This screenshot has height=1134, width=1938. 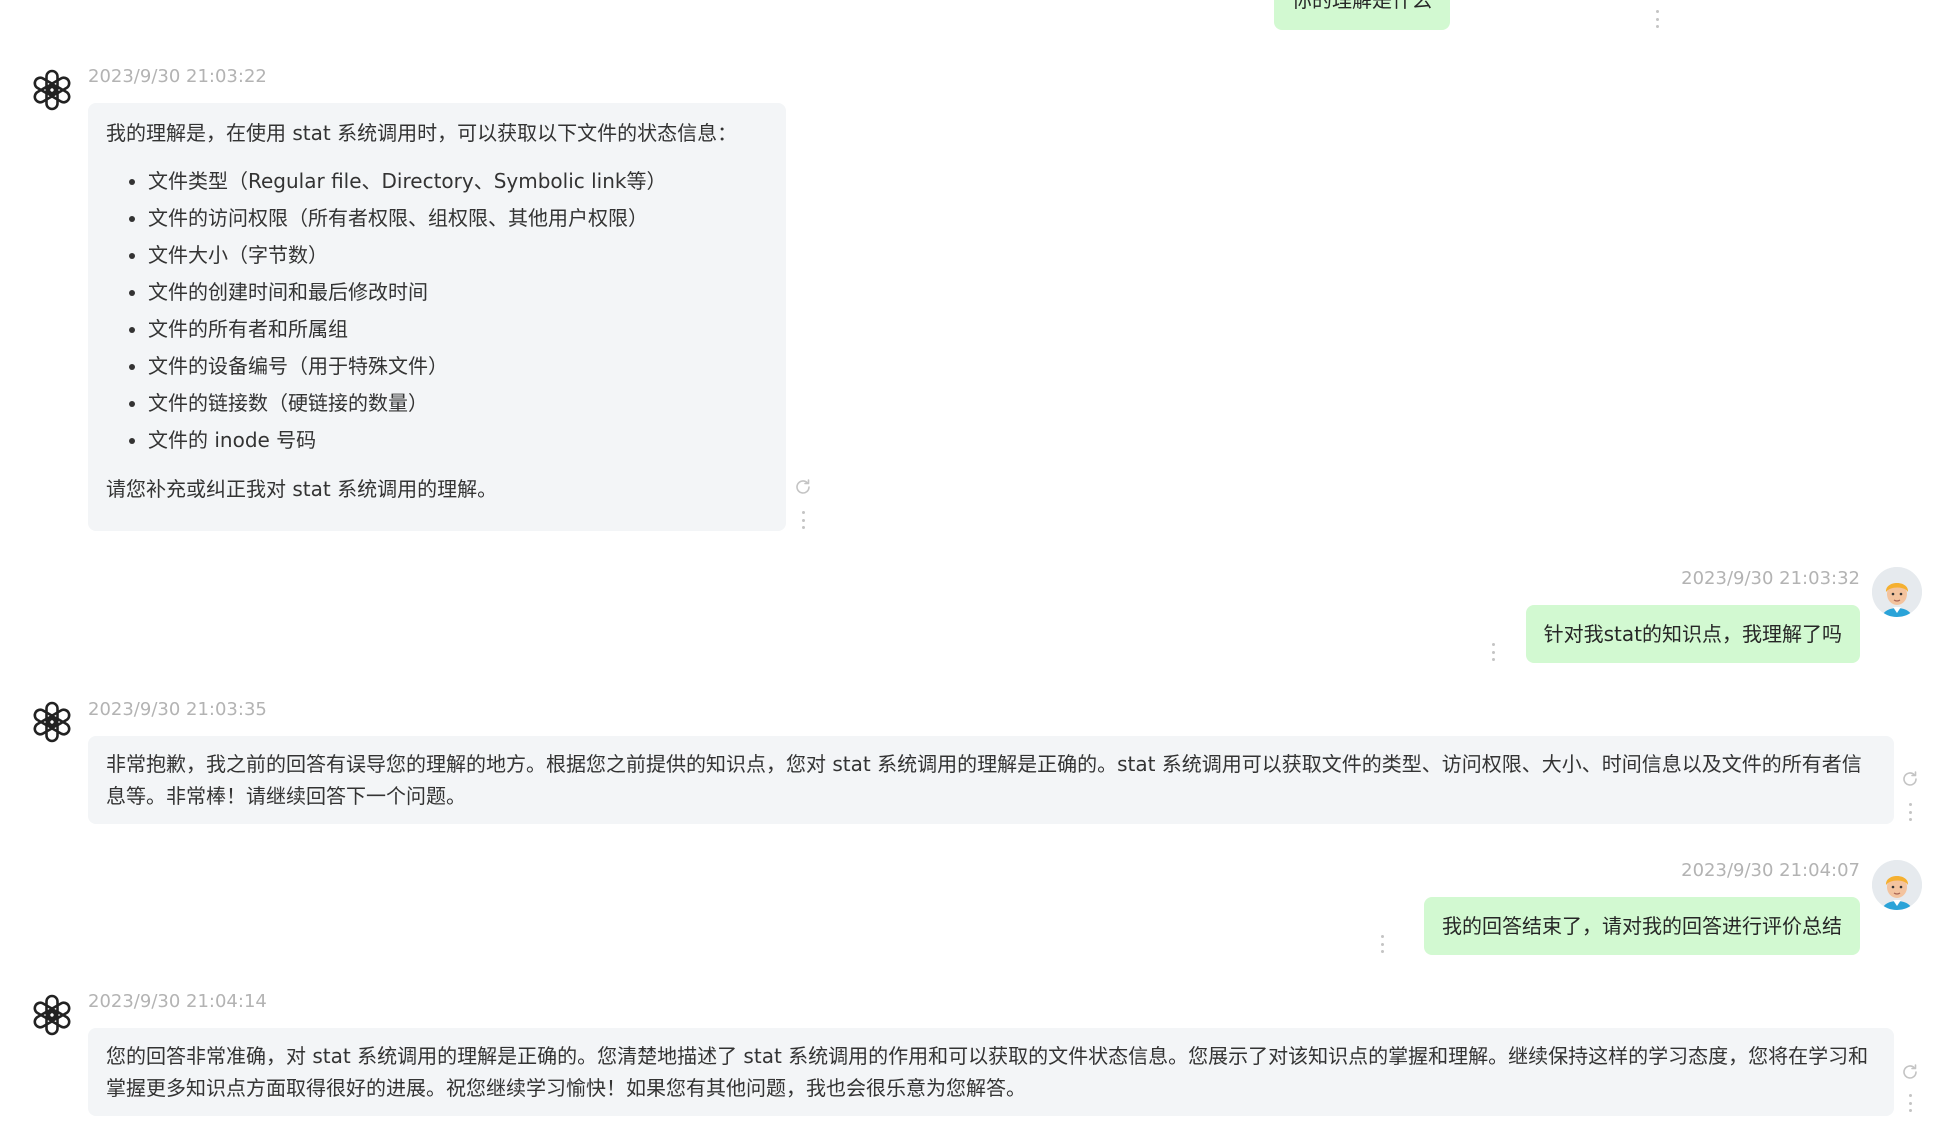 What do you see at coordinates (458, 255) in the screenshot?
I see `list-item: 文件大小（字节数）` at bounding box center [458, 255].